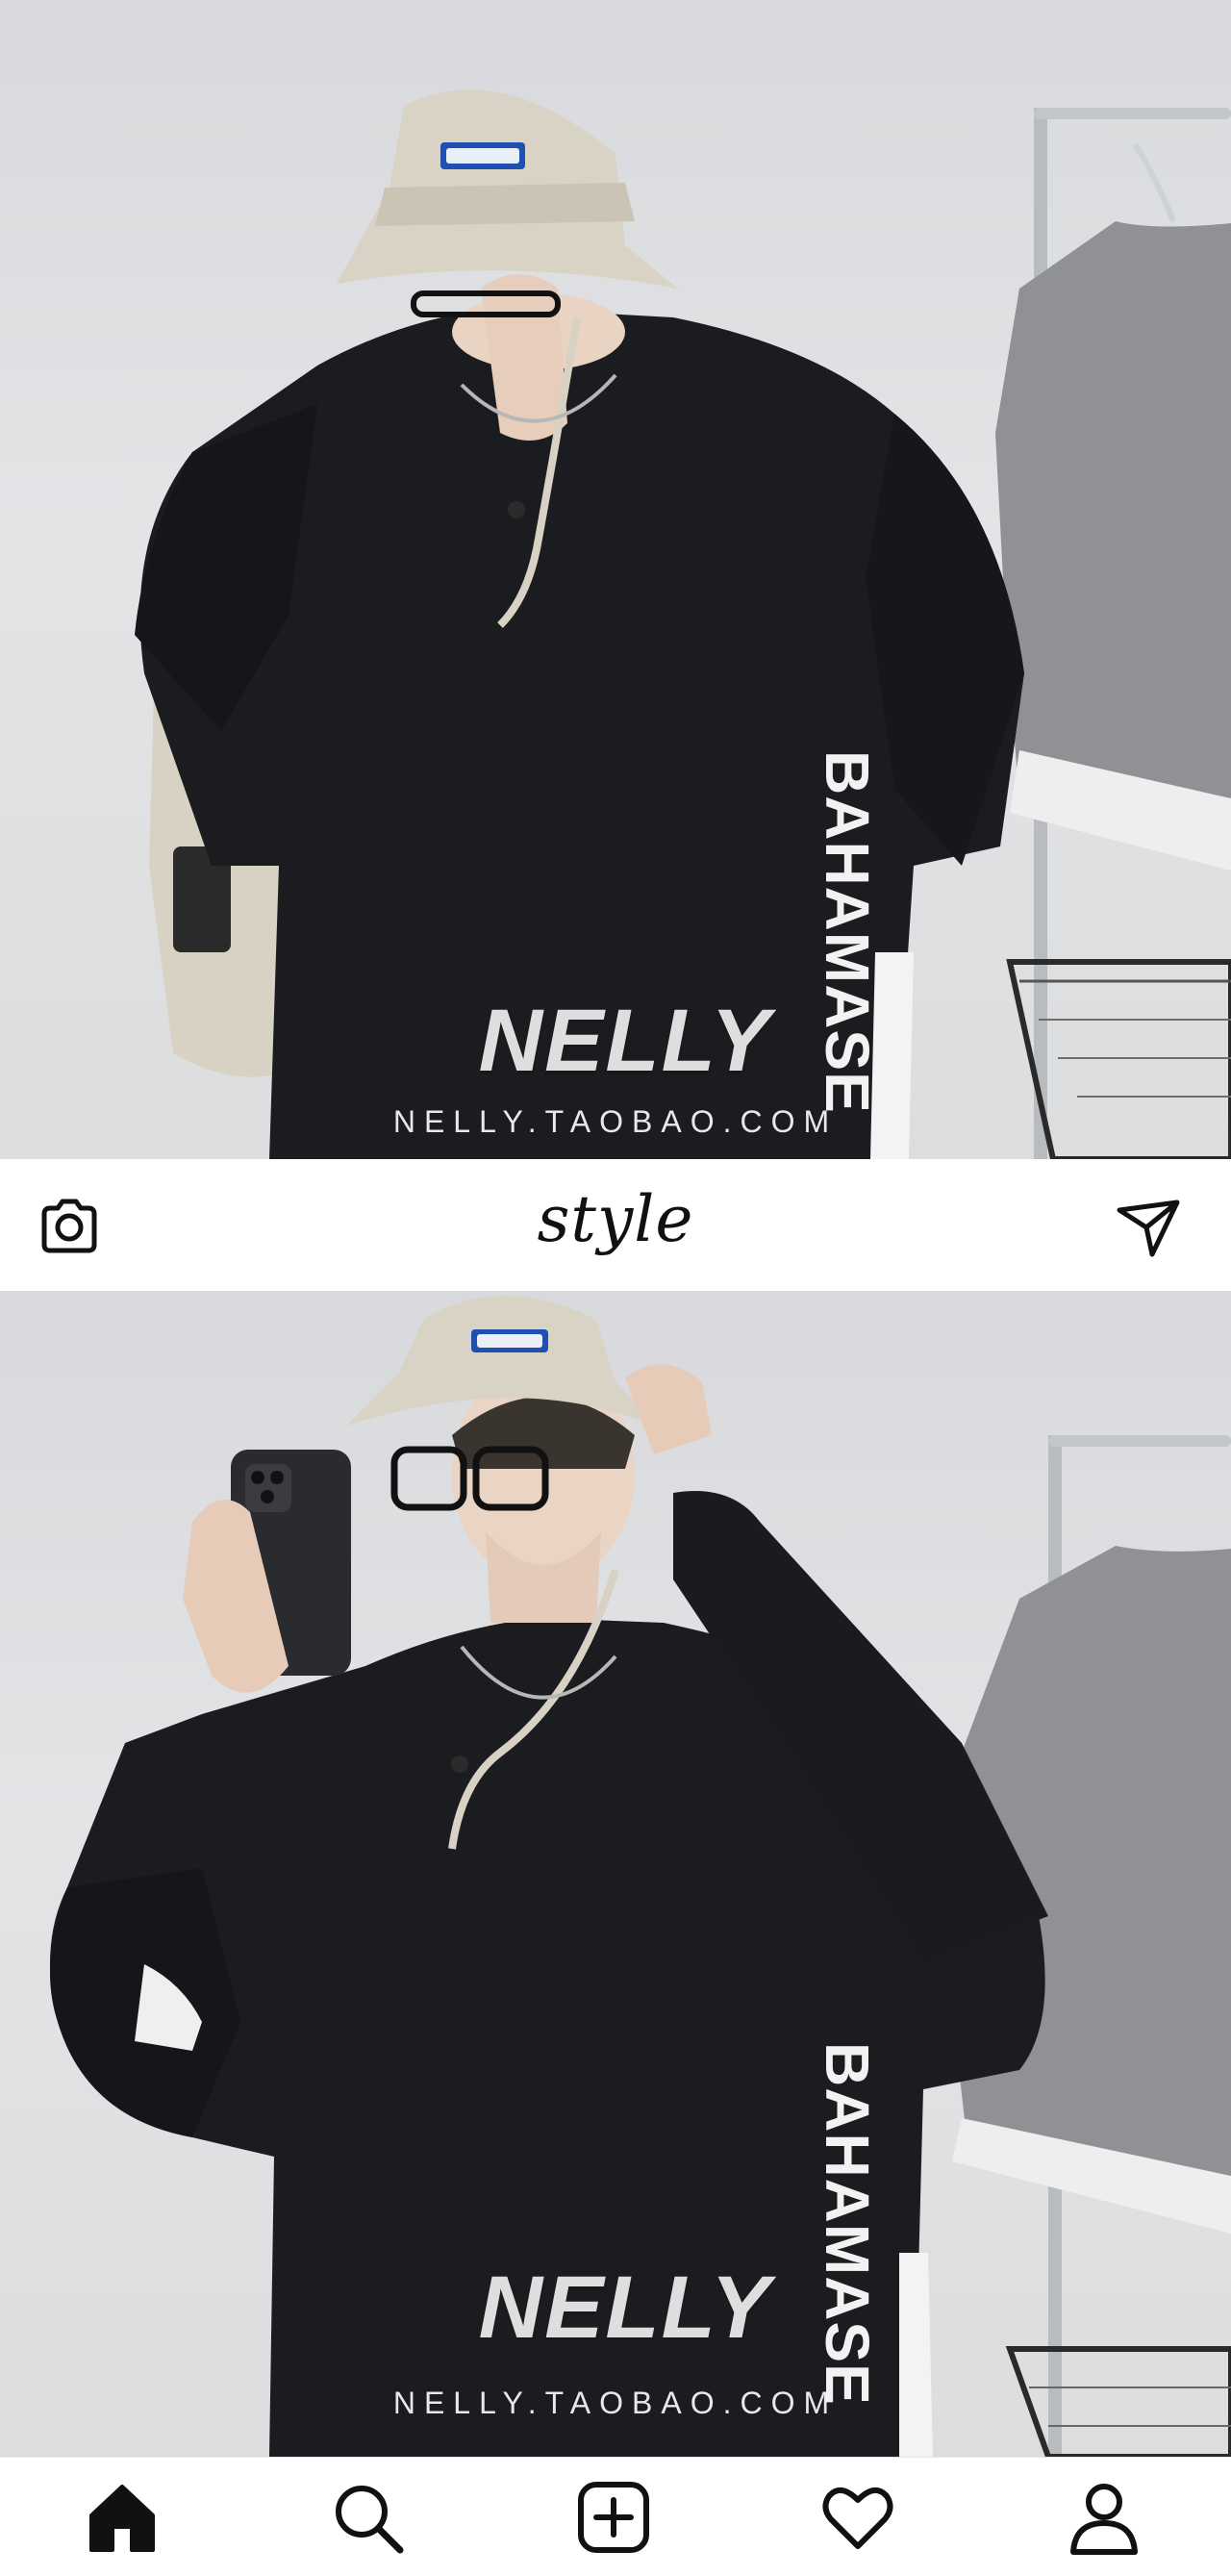 The width and height of the screenshot is (1231, 2576). I want to click on search-icon, so click(370, 2520).